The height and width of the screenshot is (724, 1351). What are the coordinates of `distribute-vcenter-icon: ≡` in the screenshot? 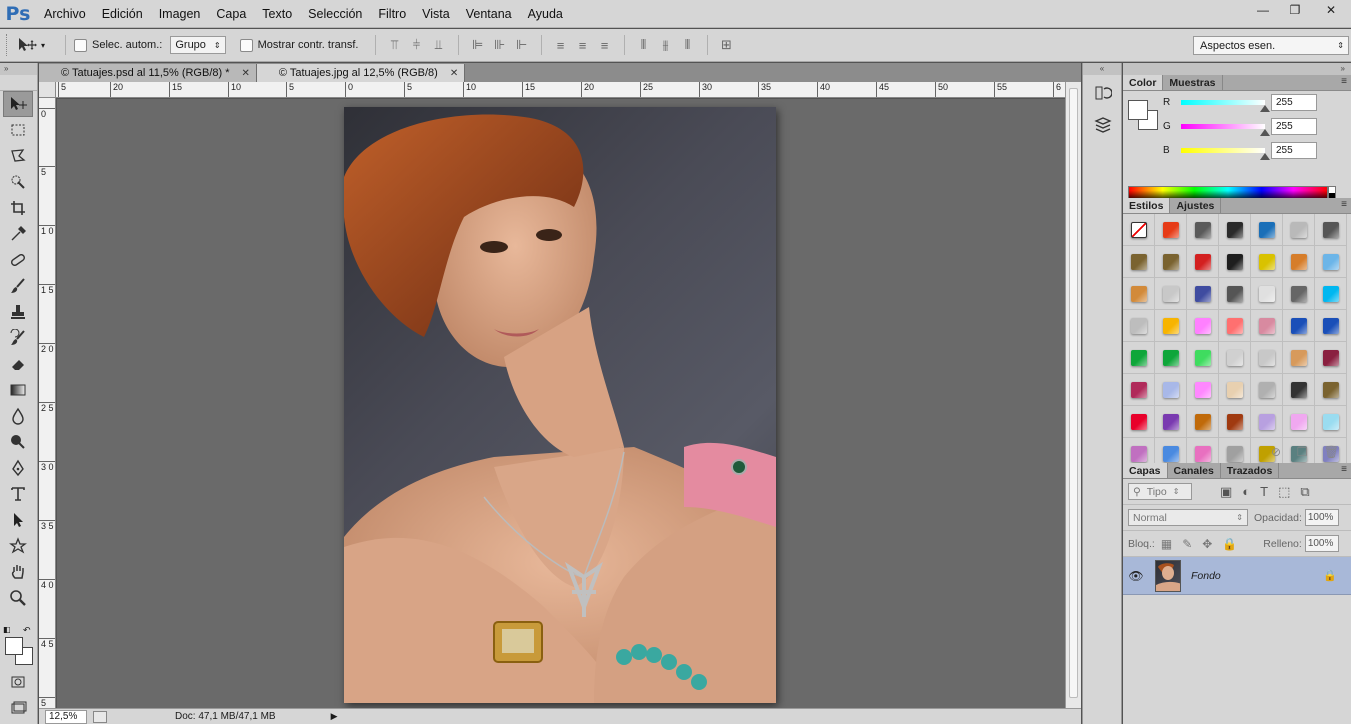 It's located at (583, 45).